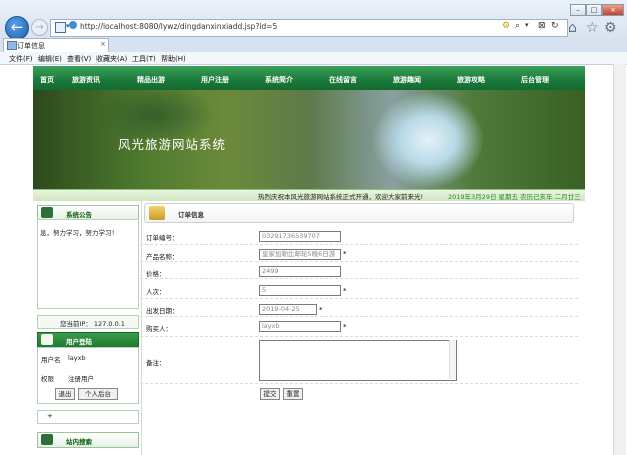 The image size is (627, 455). I want to click on notice-text: 息，努力学习，努力学习！, so click(79, 233).